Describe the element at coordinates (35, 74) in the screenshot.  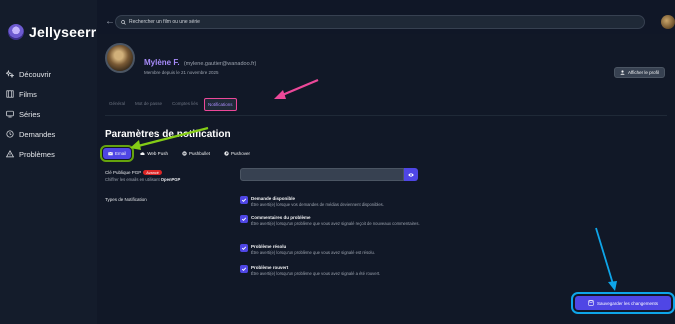
I see `sidebar-item-label: Découvrir` at that location.